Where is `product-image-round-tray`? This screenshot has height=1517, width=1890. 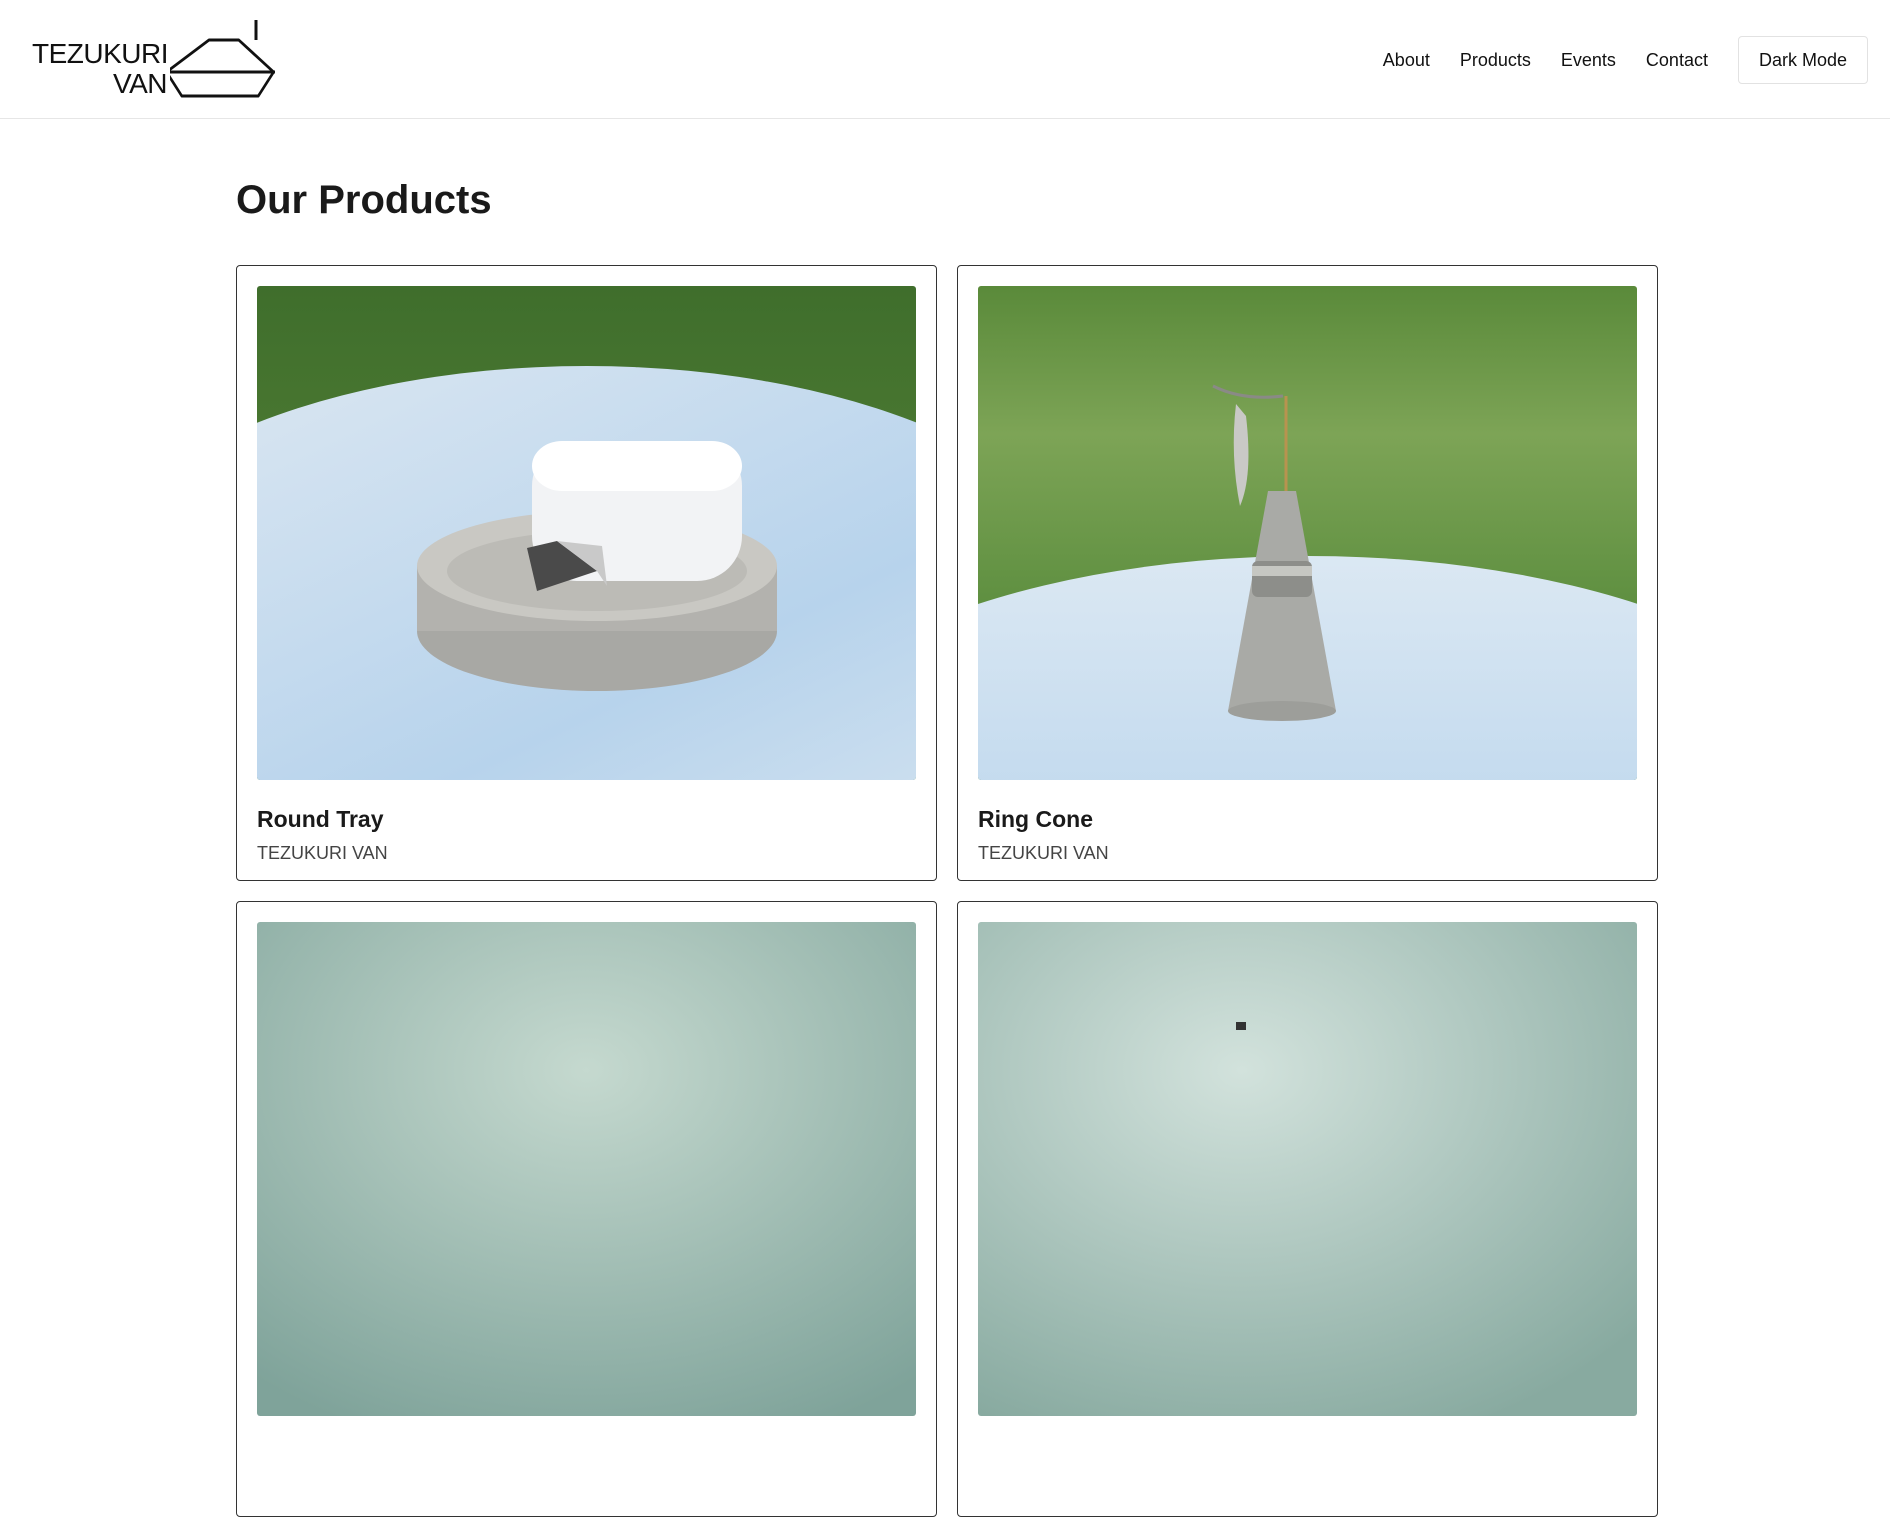
product-image-round-tray is located at coordinates (586, 533).